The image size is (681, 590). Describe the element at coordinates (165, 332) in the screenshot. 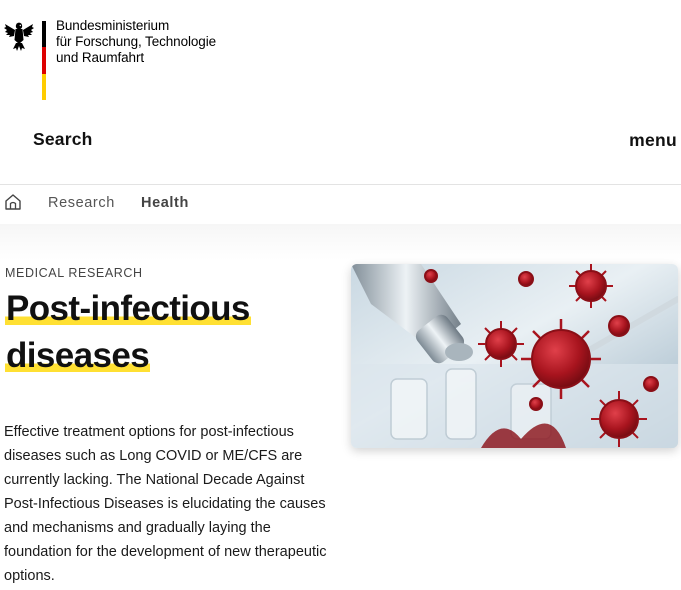

I see `page-title: Post-infectious diseases` at that location.